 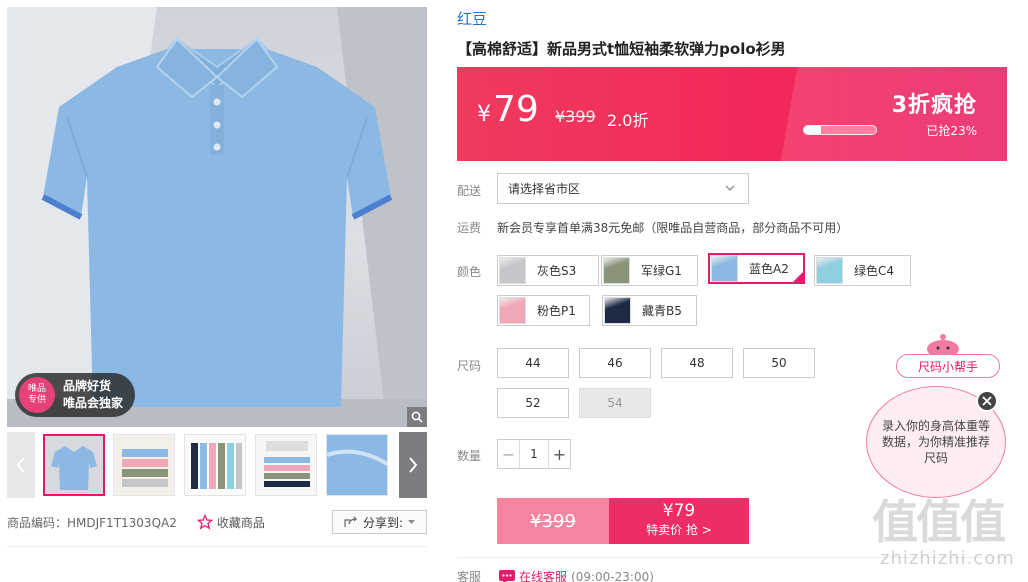 I want to click on size-label: 尺码, so click(x=469, y=366).